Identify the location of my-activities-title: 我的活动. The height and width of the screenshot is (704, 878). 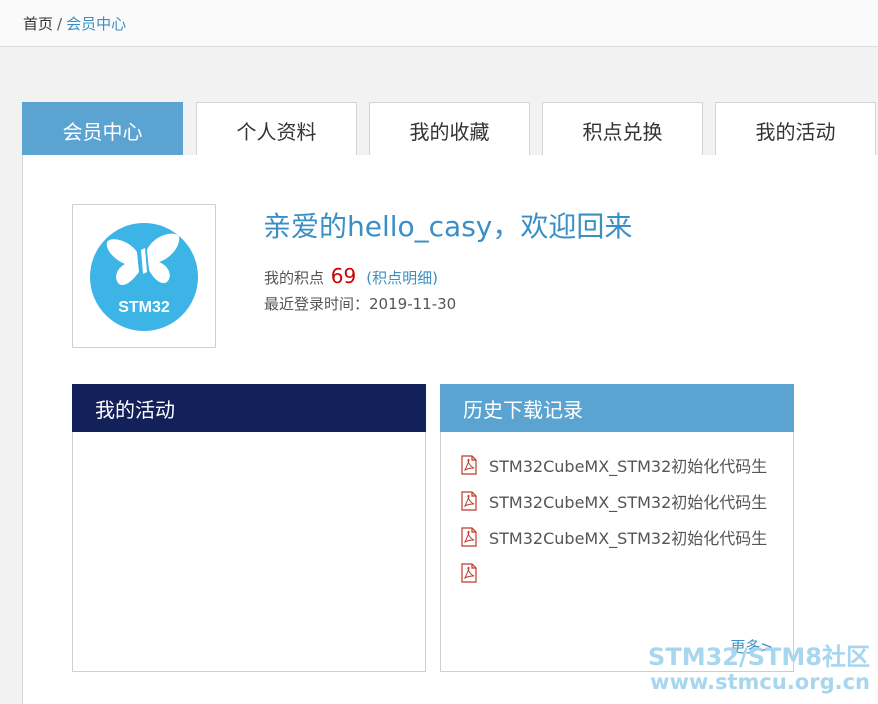
(249, 408).